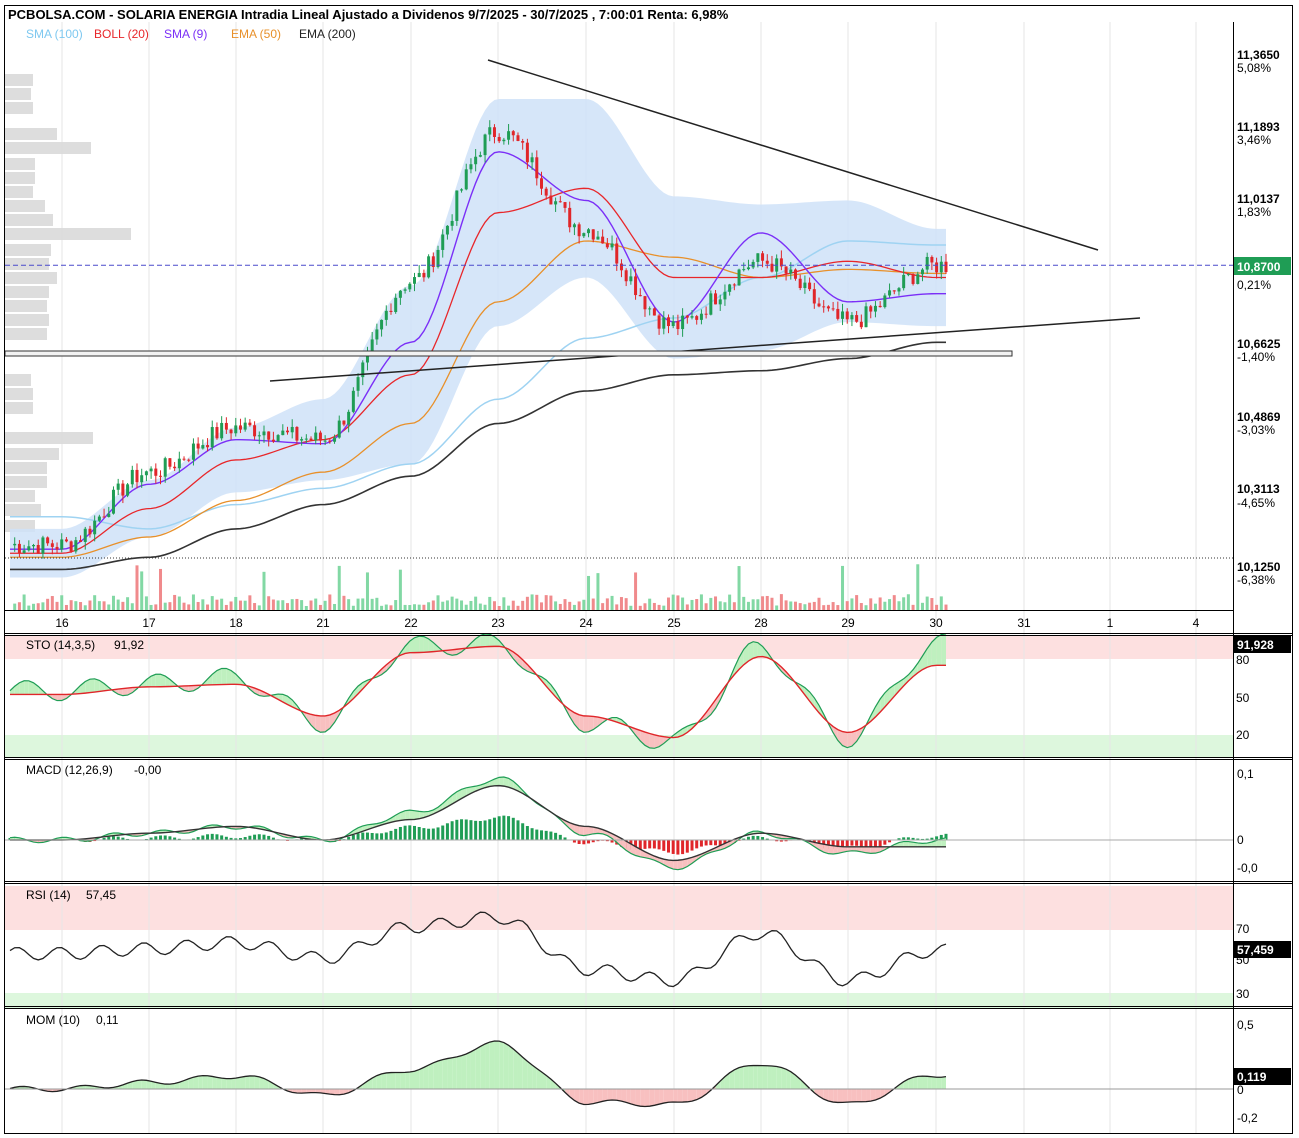 The height and width of the screenshot is (1138, 1299). Describe the element at coordinates (53, 1020) in the screenshot. I see `mom-label: MOM (10)` at that location.